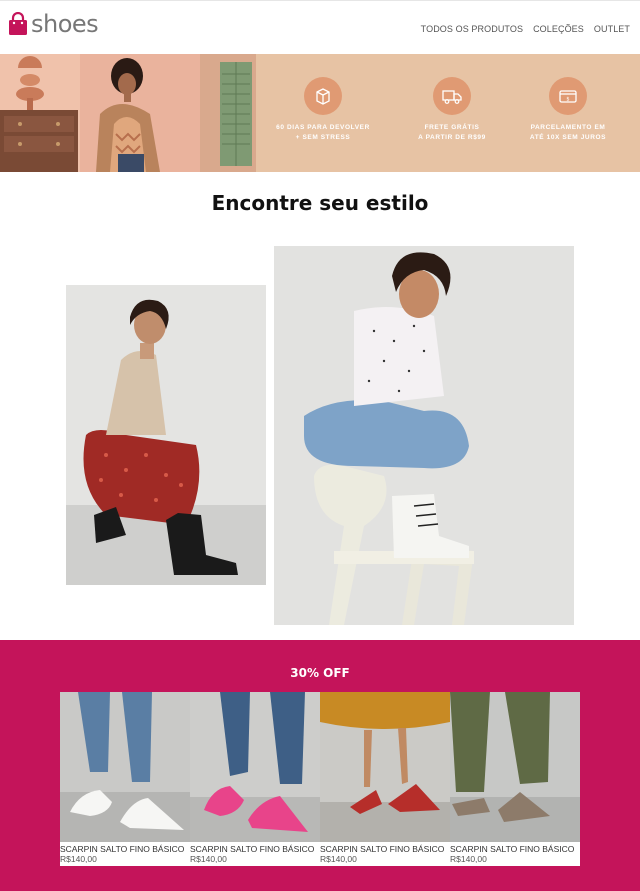 This screenshot has height=891, width=640. What do you see at coordinates (612, 29) in the screenshot?
I see `nav-outlet: OUTLET` at bounding box center [612, 29].